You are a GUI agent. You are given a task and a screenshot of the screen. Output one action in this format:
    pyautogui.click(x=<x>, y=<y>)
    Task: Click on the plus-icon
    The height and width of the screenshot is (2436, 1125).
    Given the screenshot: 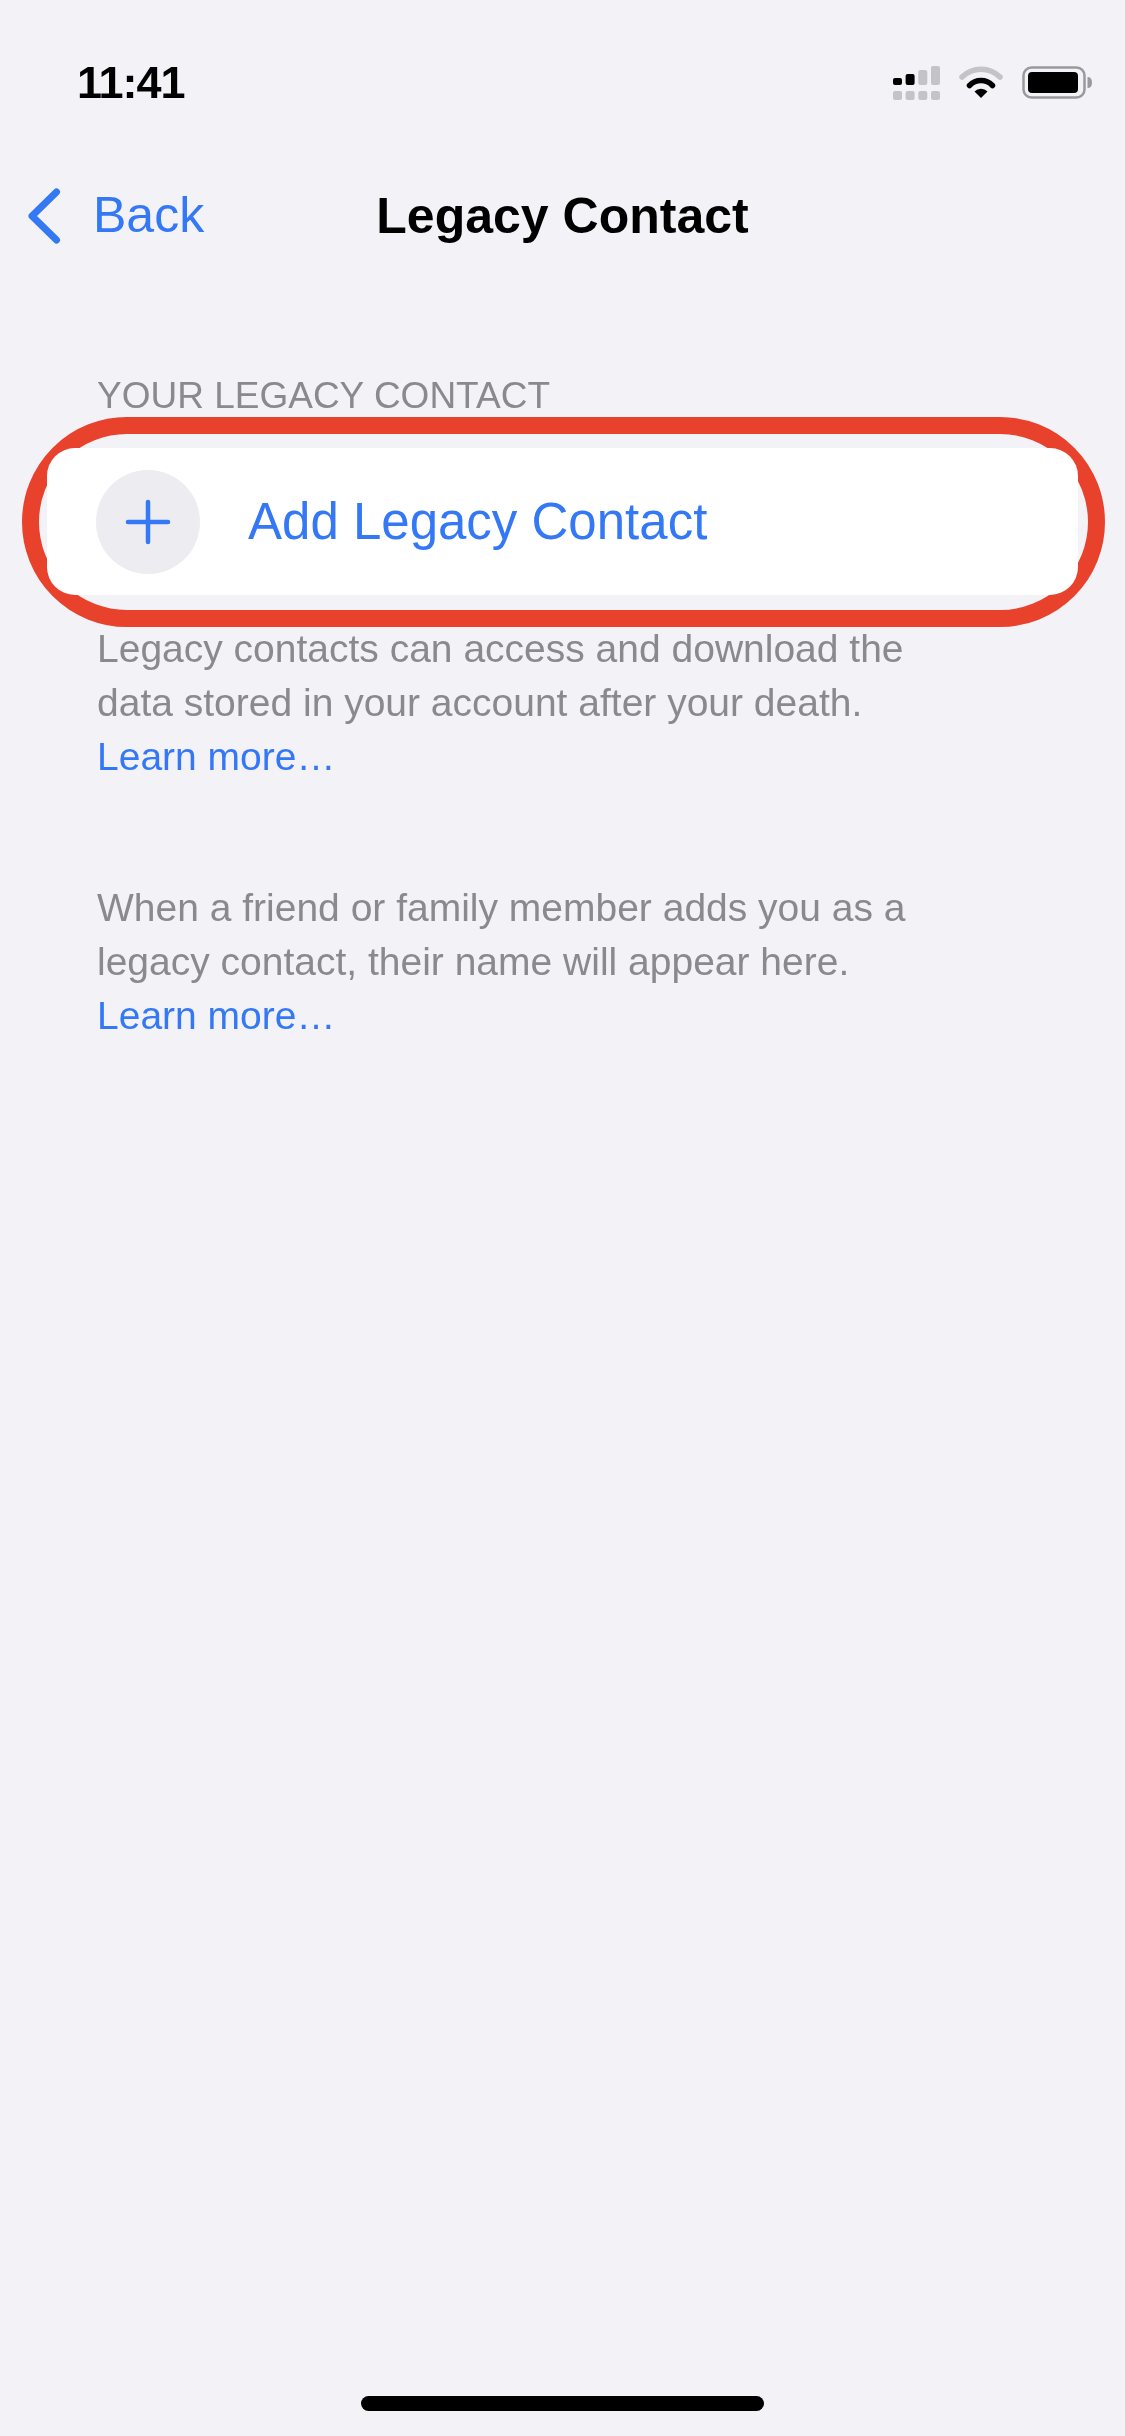 What is the action you would take?
    pyautogui.click(x=148, y=521)
    